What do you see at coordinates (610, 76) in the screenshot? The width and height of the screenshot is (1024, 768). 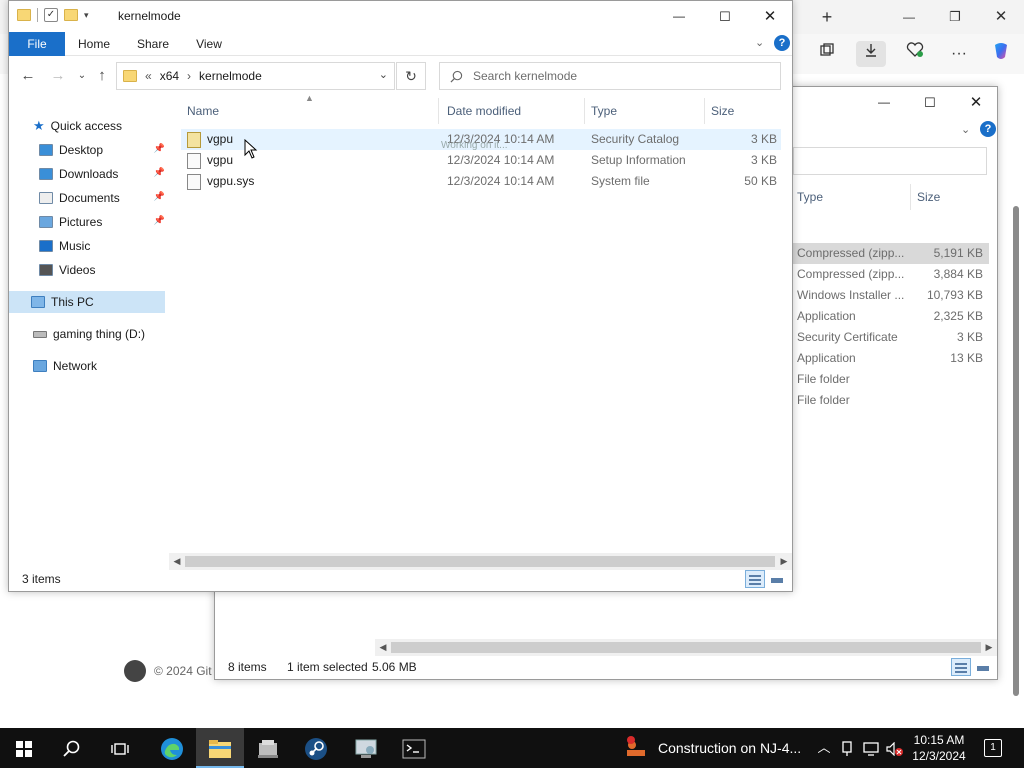 I see `search-input: Search kernelmode` at bounding box center [610, 76].